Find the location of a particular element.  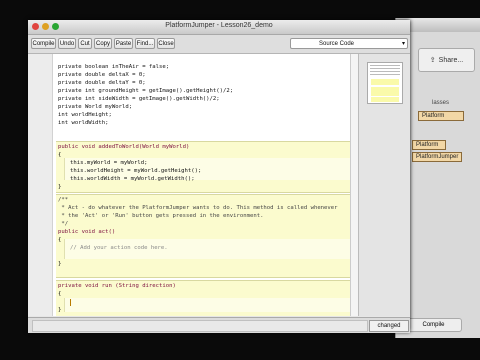

class-item-platform: Platform is located at coordinates (429, 145).